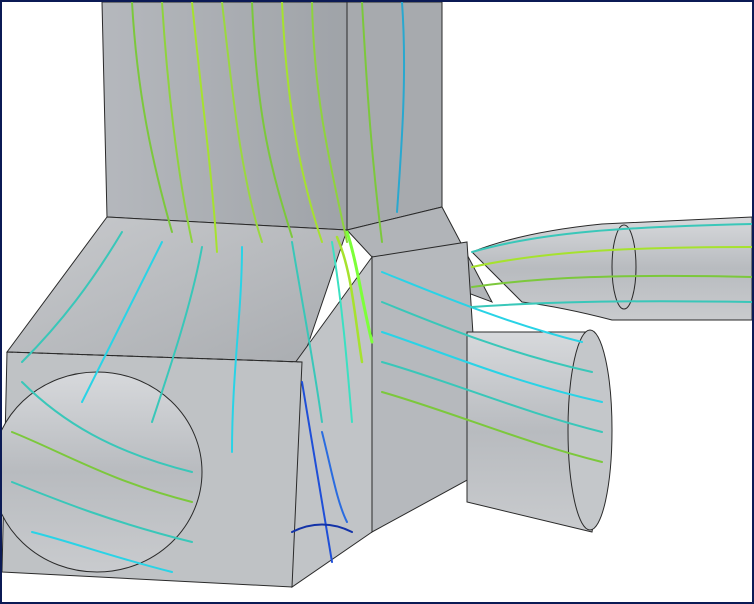  I want to click on side-box, so click(427, 387).